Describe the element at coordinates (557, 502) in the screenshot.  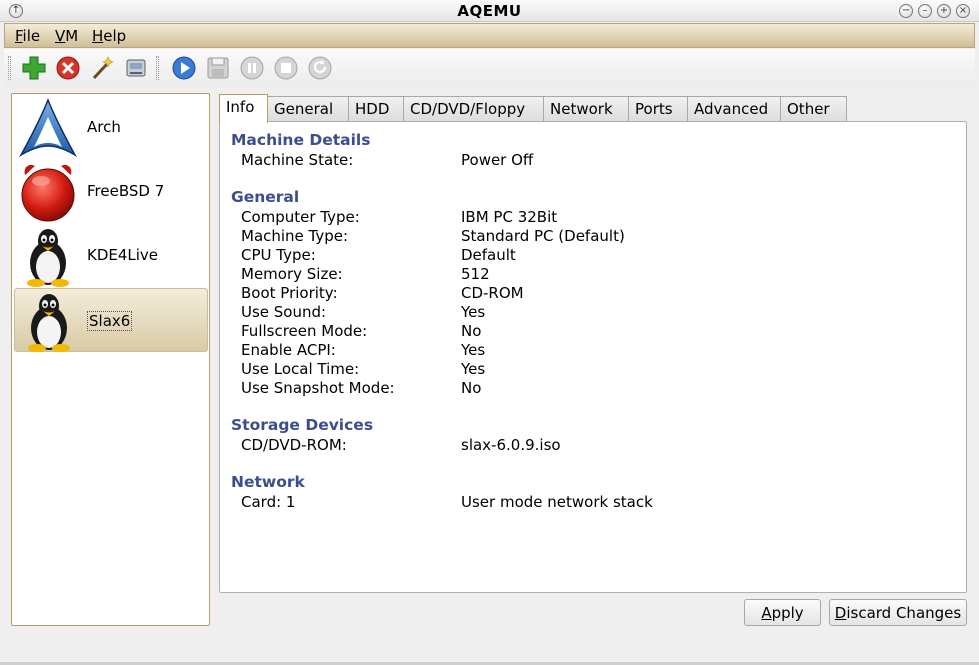
I see `network-card-value: User mode network stack` at that location.